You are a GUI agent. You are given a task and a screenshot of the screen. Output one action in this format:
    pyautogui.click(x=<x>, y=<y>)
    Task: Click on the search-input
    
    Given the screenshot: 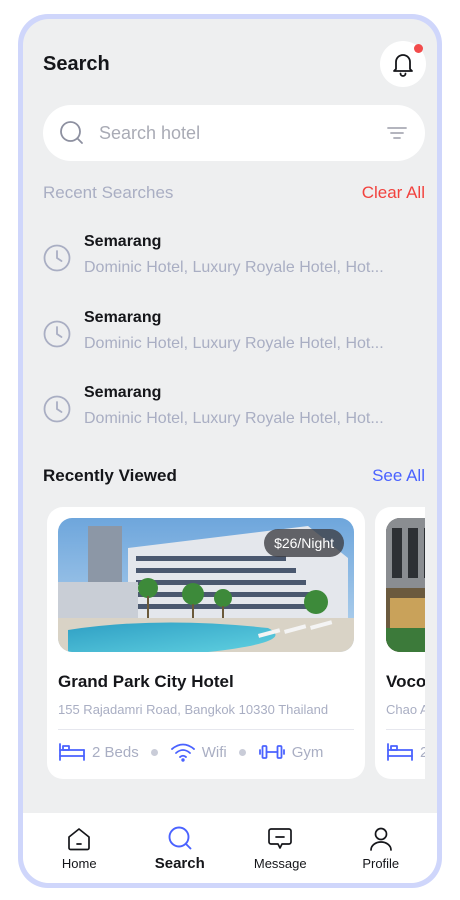 What is the action you would take?
    pyautogui.click(x=242, y=133)
    